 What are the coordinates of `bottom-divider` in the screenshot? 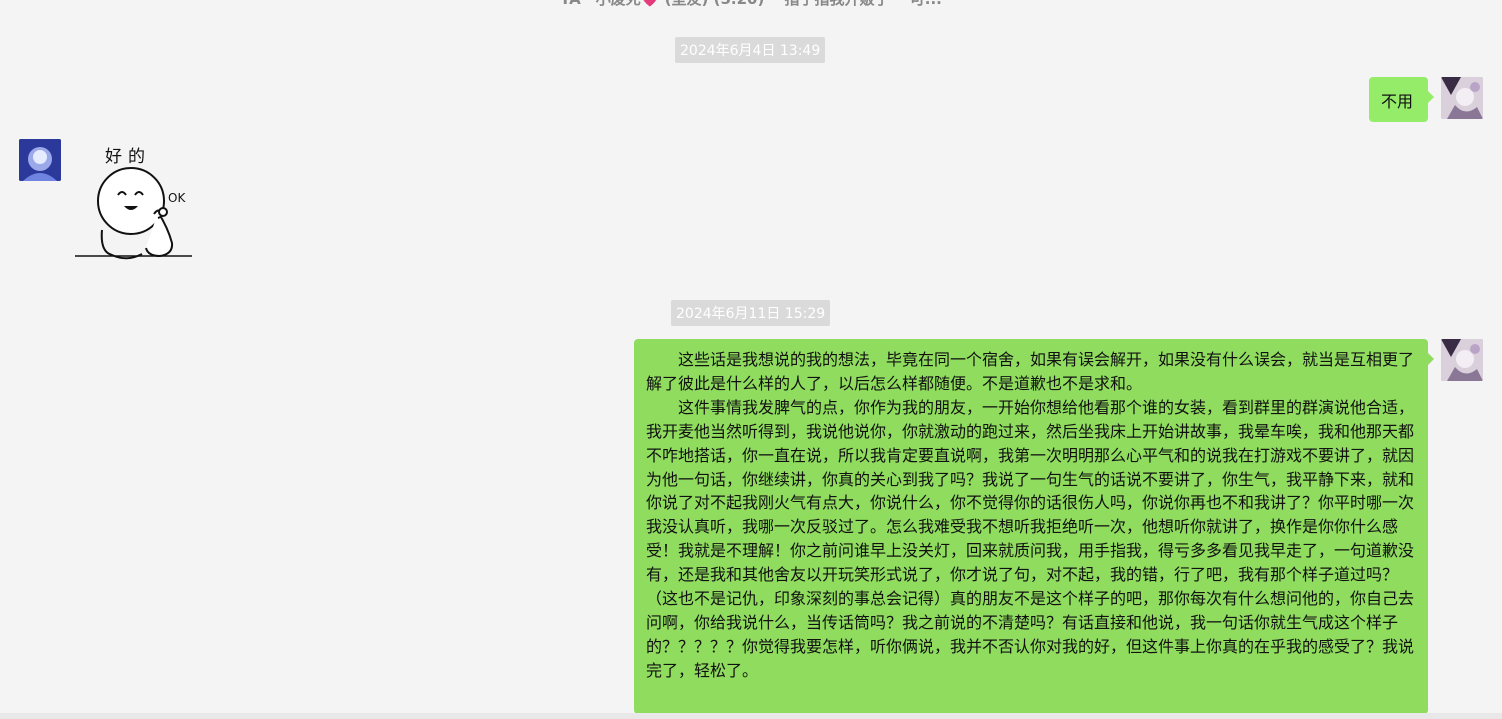 It's located at (751, 716).